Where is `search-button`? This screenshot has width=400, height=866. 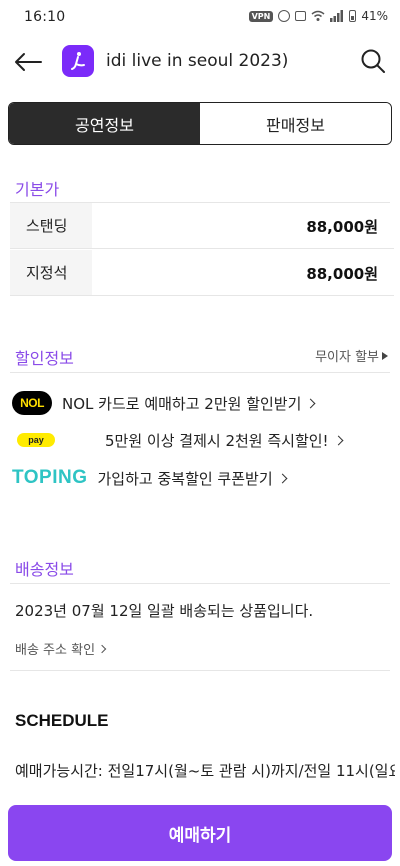 search-button is located at coordinates (373, 61).